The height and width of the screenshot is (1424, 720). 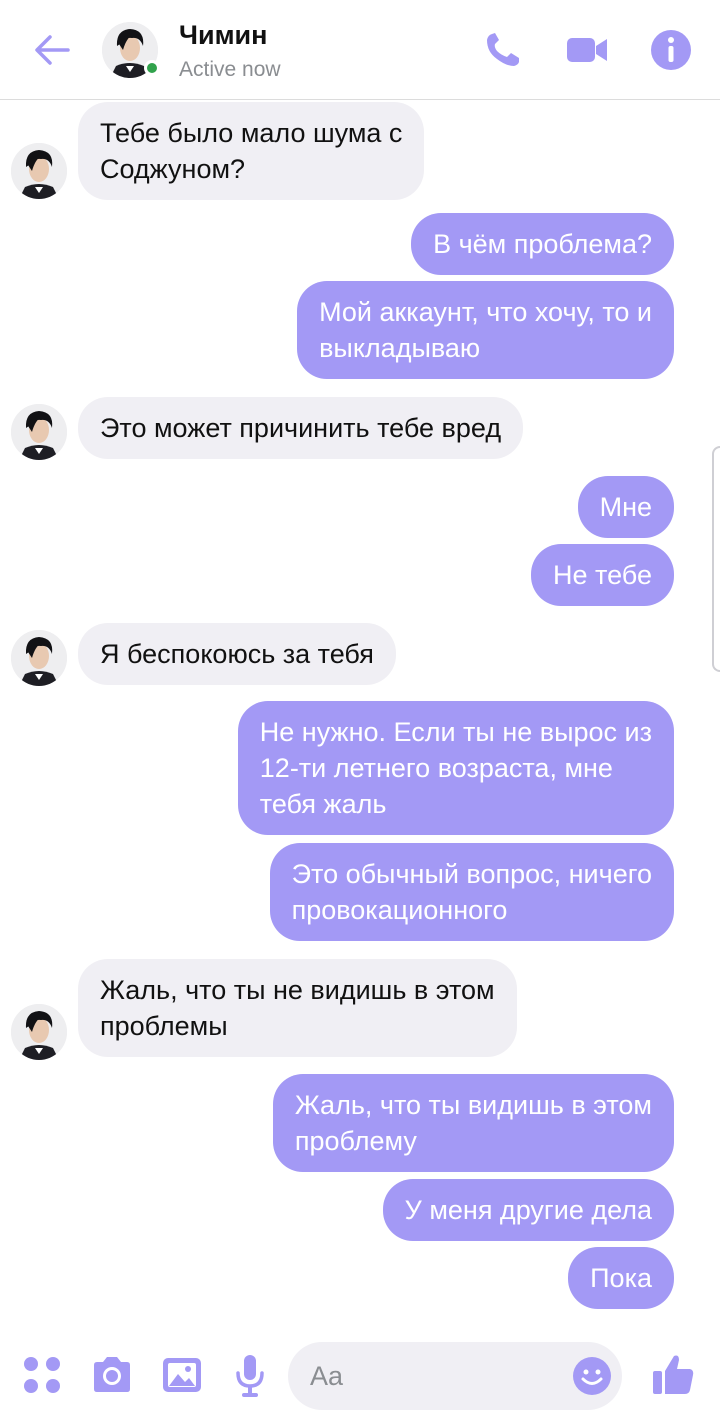 I want to click on sent-message-bubble: Пока, so click(x=621, y=1278).